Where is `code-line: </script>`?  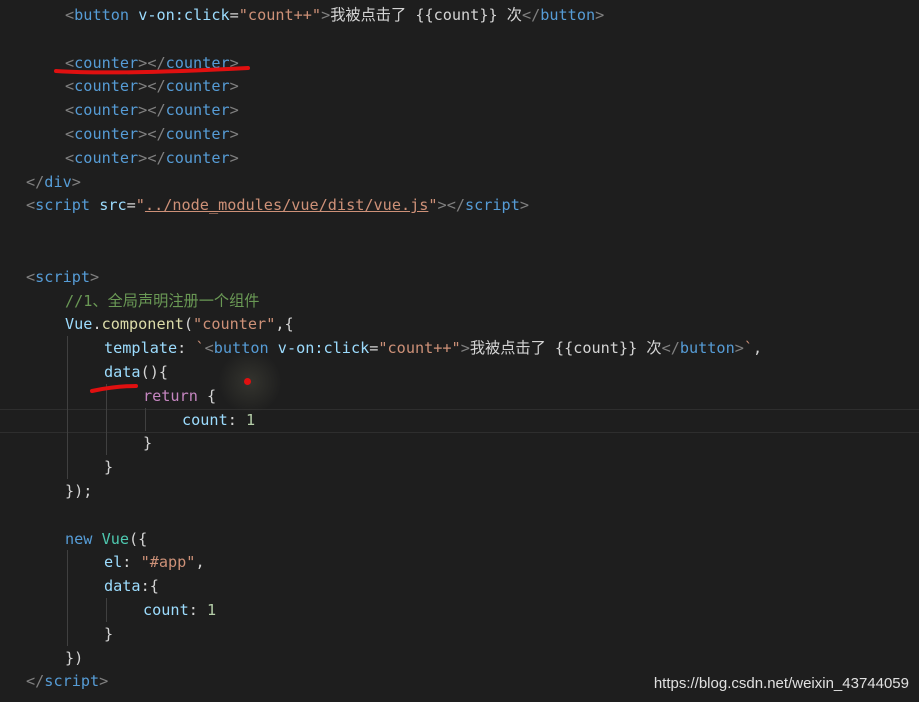
code-line: </script> is located at coordinates (67, 681).